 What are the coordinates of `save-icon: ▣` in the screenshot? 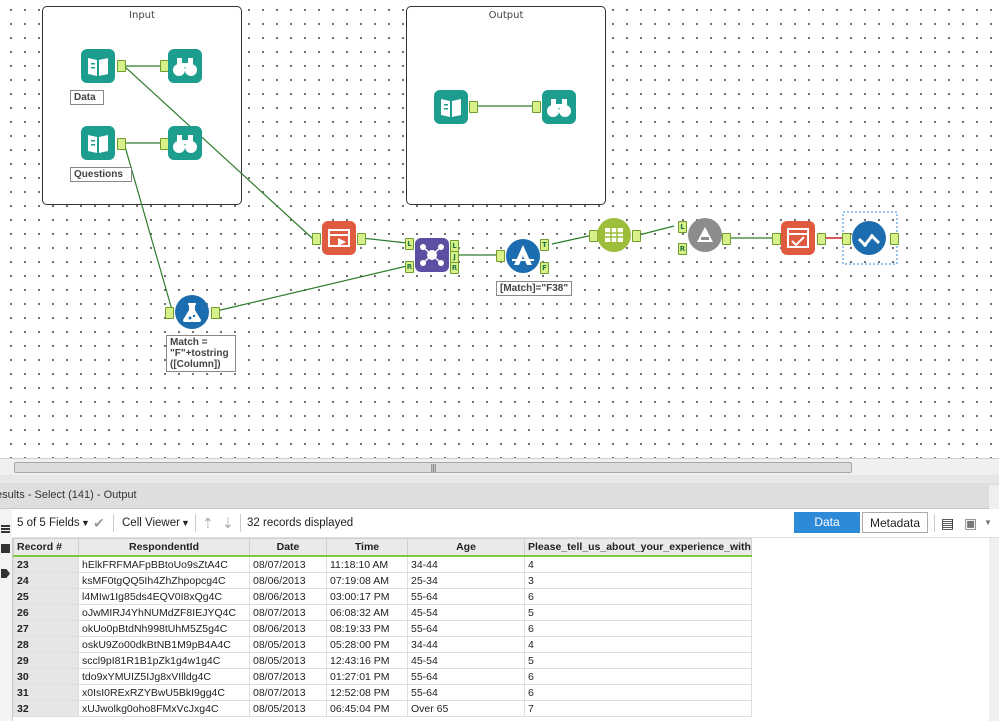 It's located at (970, 523).